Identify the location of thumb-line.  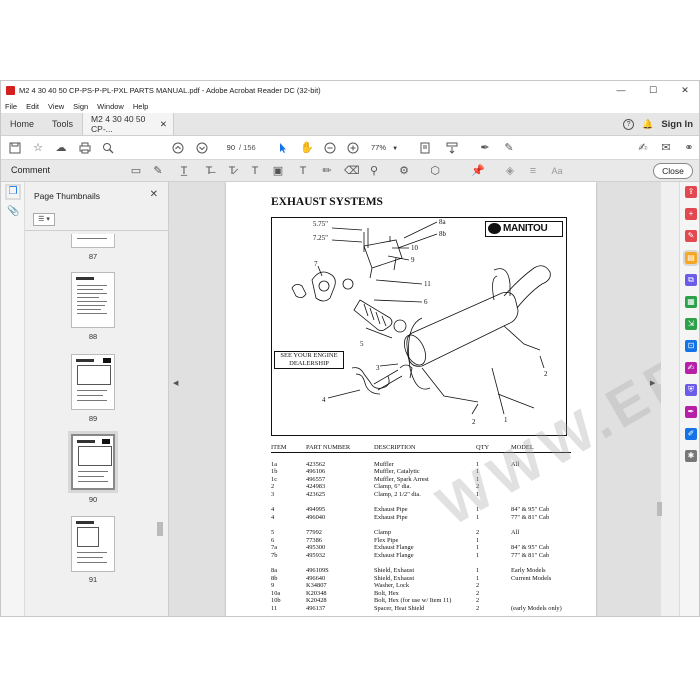
(92, 552).